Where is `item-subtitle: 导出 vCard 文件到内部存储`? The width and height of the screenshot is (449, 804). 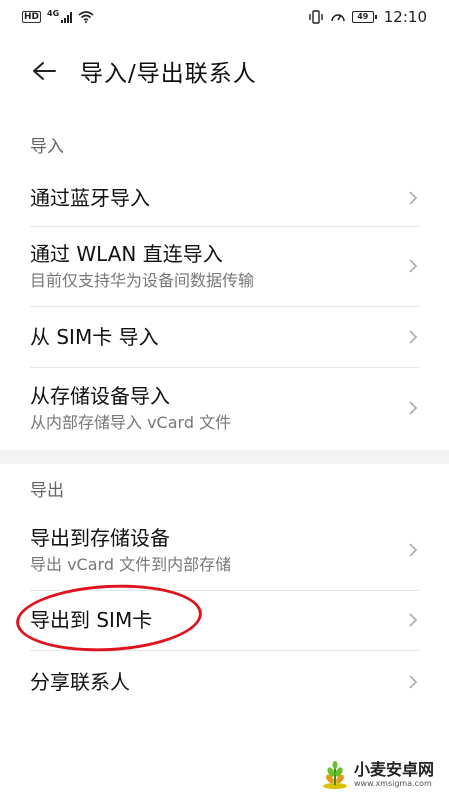
item-subtitle: 导出 vCard 文件到内部存储 is located at coordinates (131, 564).